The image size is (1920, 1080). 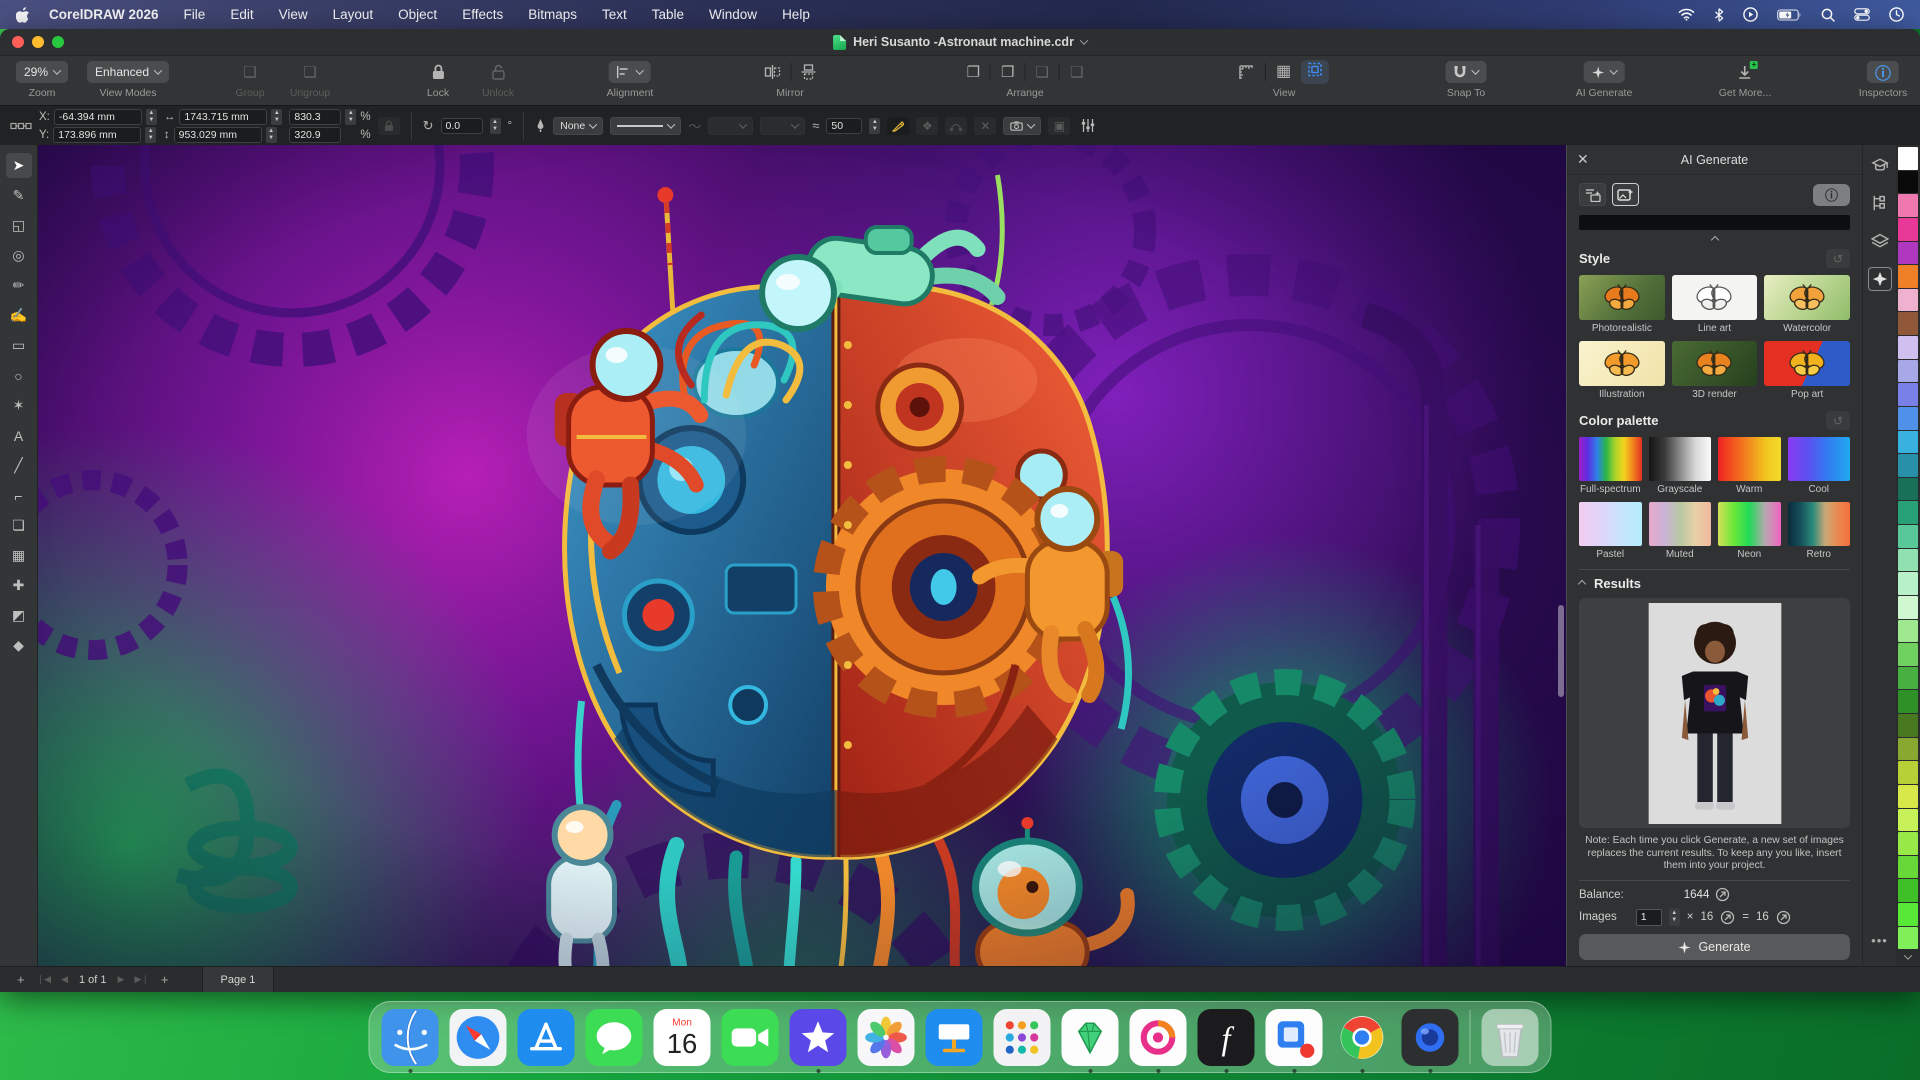 I want to click on docker-tab-properties, so click(x=1880, y=203).